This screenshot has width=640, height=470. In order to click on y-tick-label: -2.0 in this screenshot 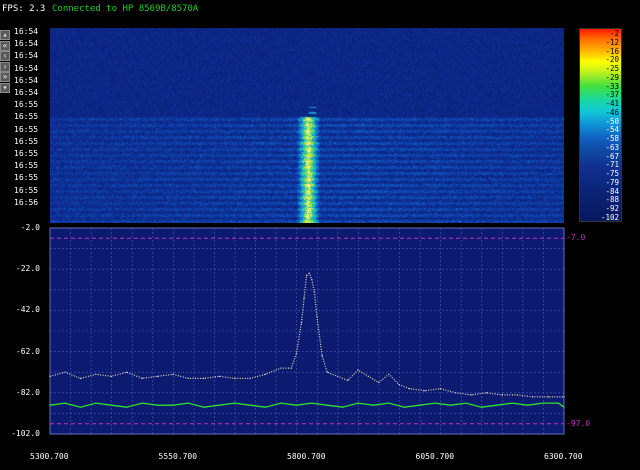, I will do `click(30, 227)`.